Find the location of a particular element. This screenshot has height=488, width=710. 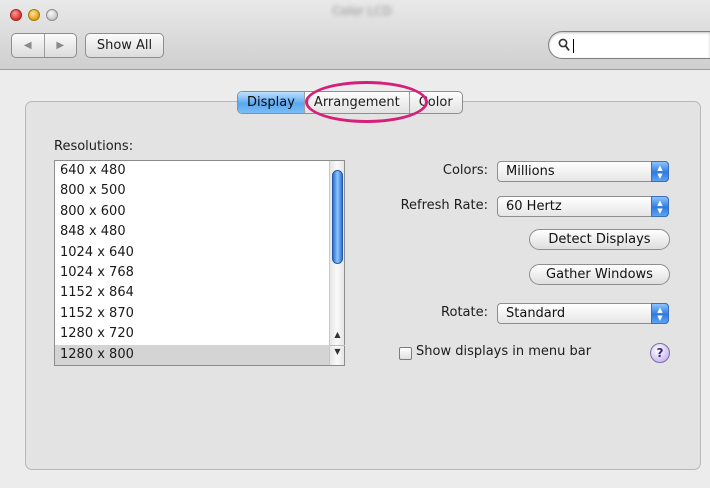

forward-button: ▶ is located at coordinates (60, 45).